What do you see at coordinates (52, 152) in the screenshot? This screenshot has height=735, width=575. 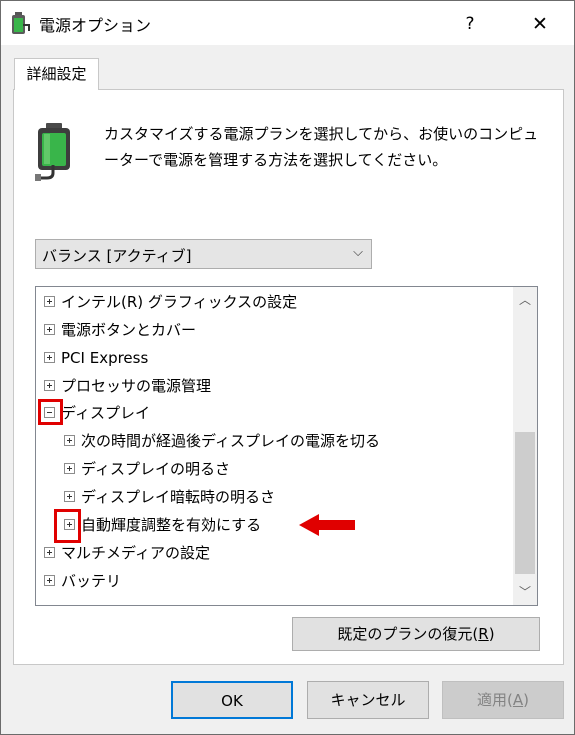 I see `battery-plug-icon` at bounding box center [52, 152].